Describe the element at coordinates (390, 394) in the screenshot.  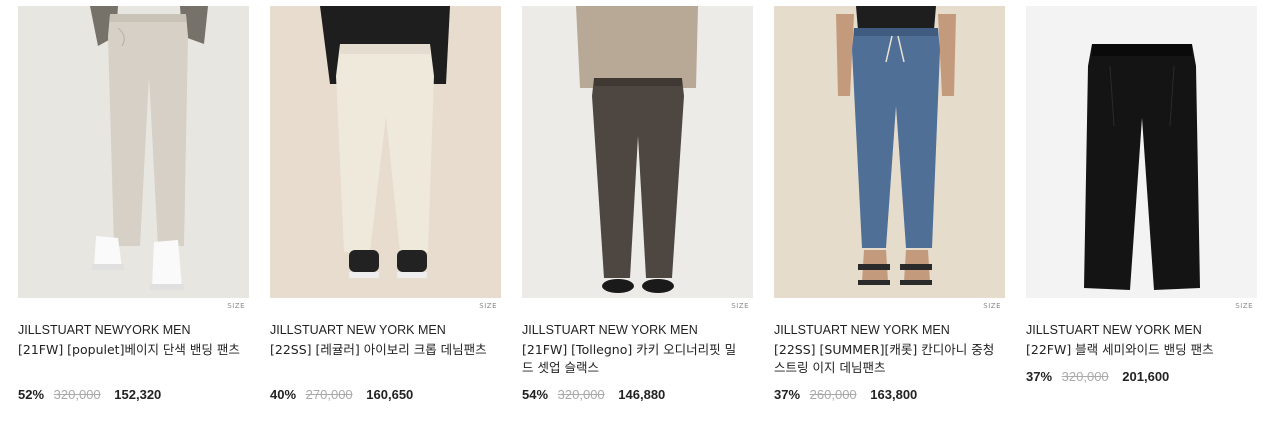
I see `sale-price: 160,650` at that location.